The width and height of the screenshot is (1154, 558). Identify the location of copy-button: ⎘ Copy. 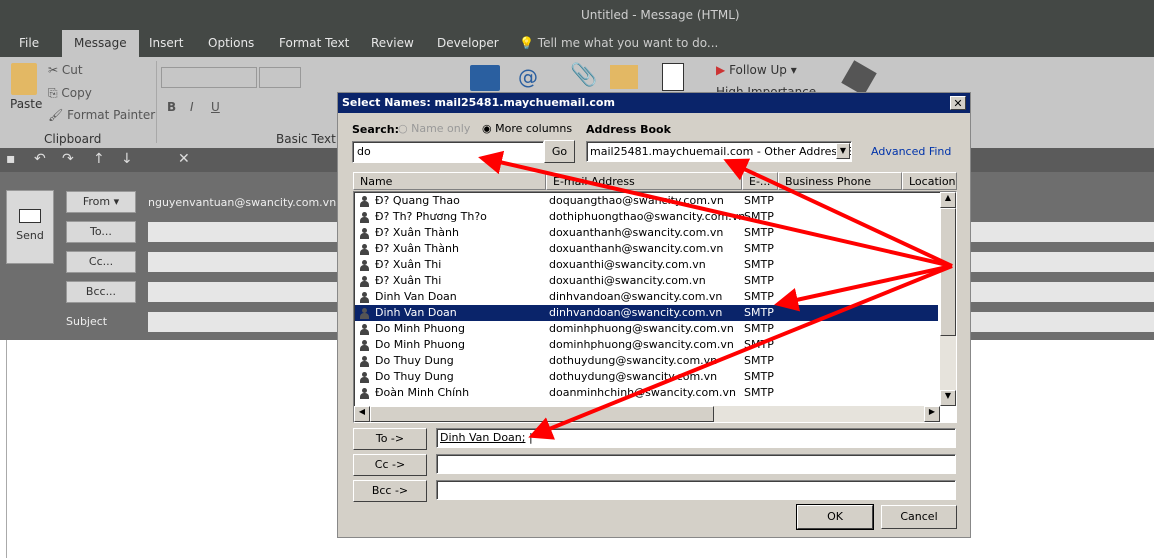
(70, 93).